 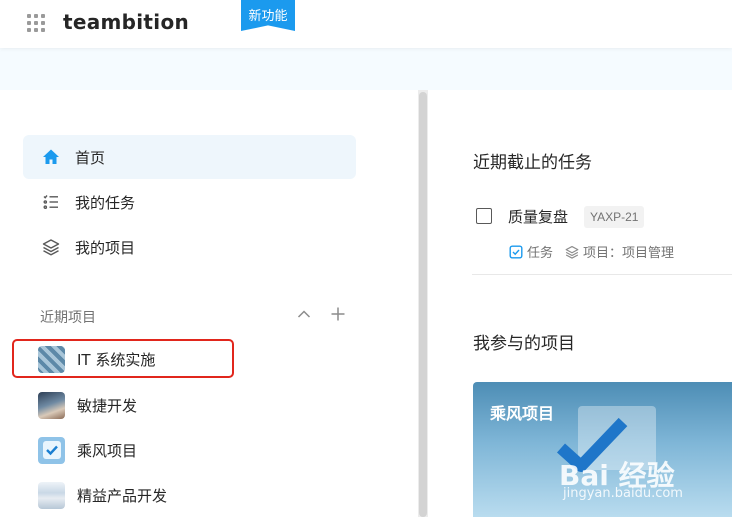 I want to click on recent-projects-actions, so click(x=321, y=314).